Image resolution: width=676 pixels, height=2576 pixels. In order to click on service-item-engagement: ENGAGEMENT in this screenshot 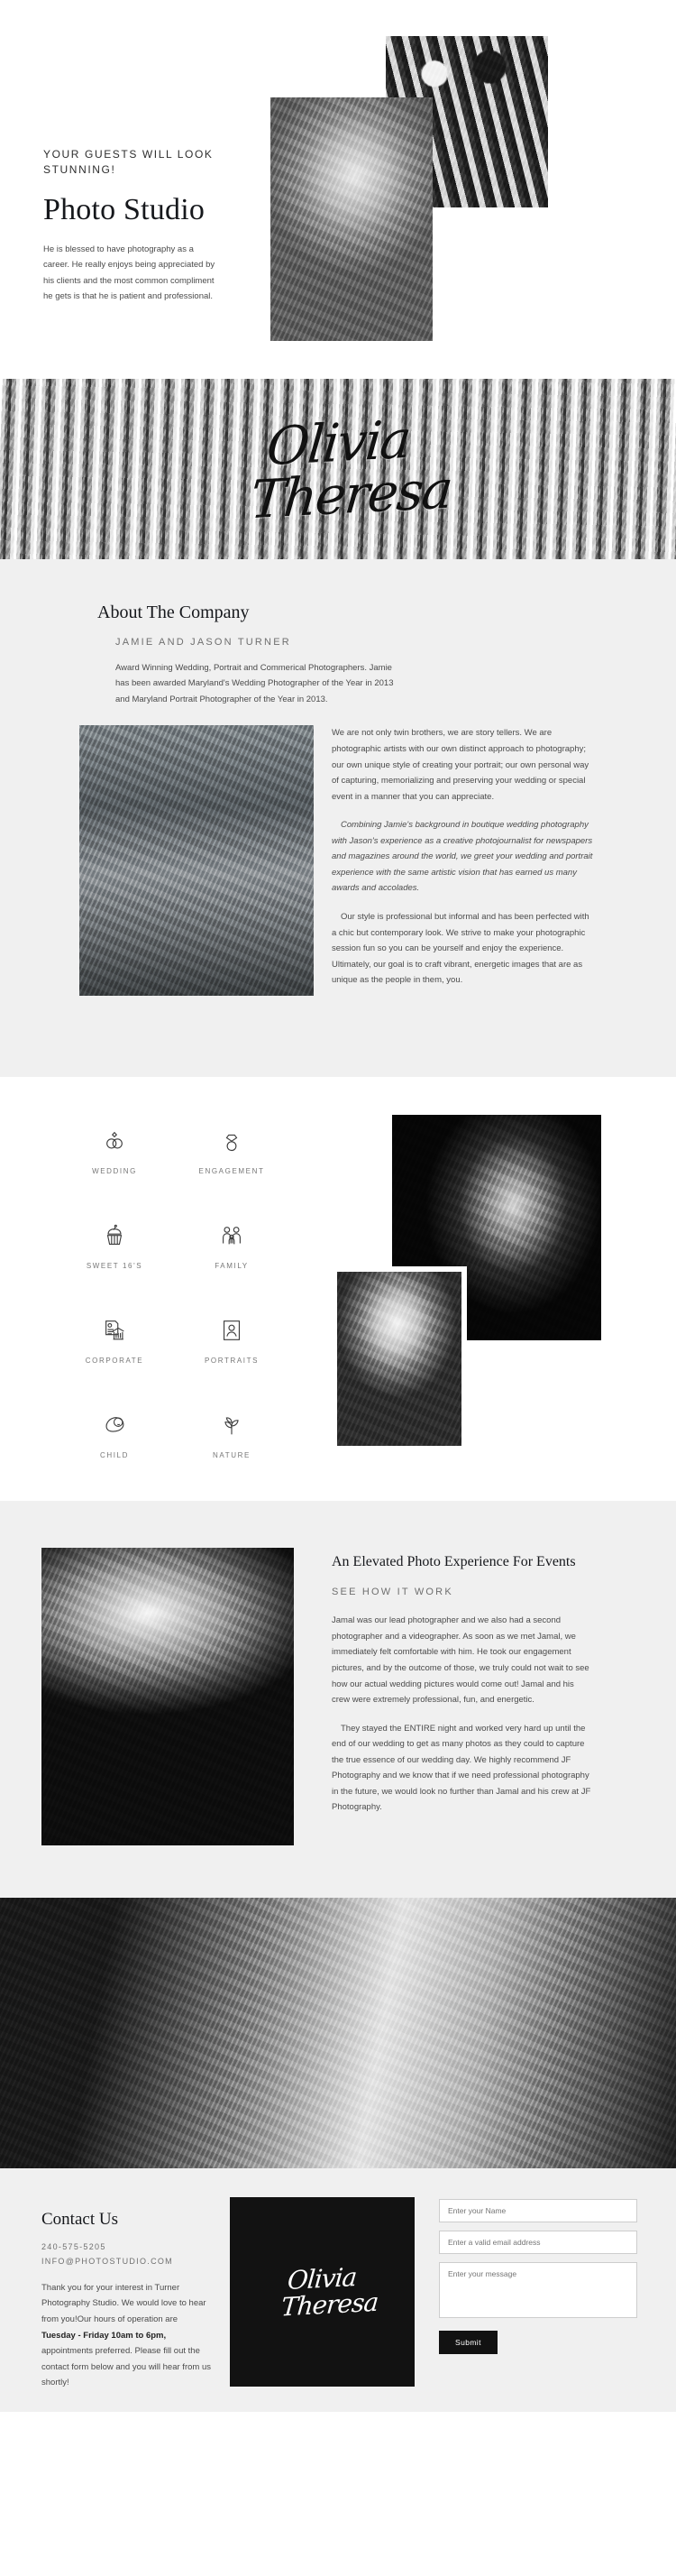, I will do `click(232, 1151)`.